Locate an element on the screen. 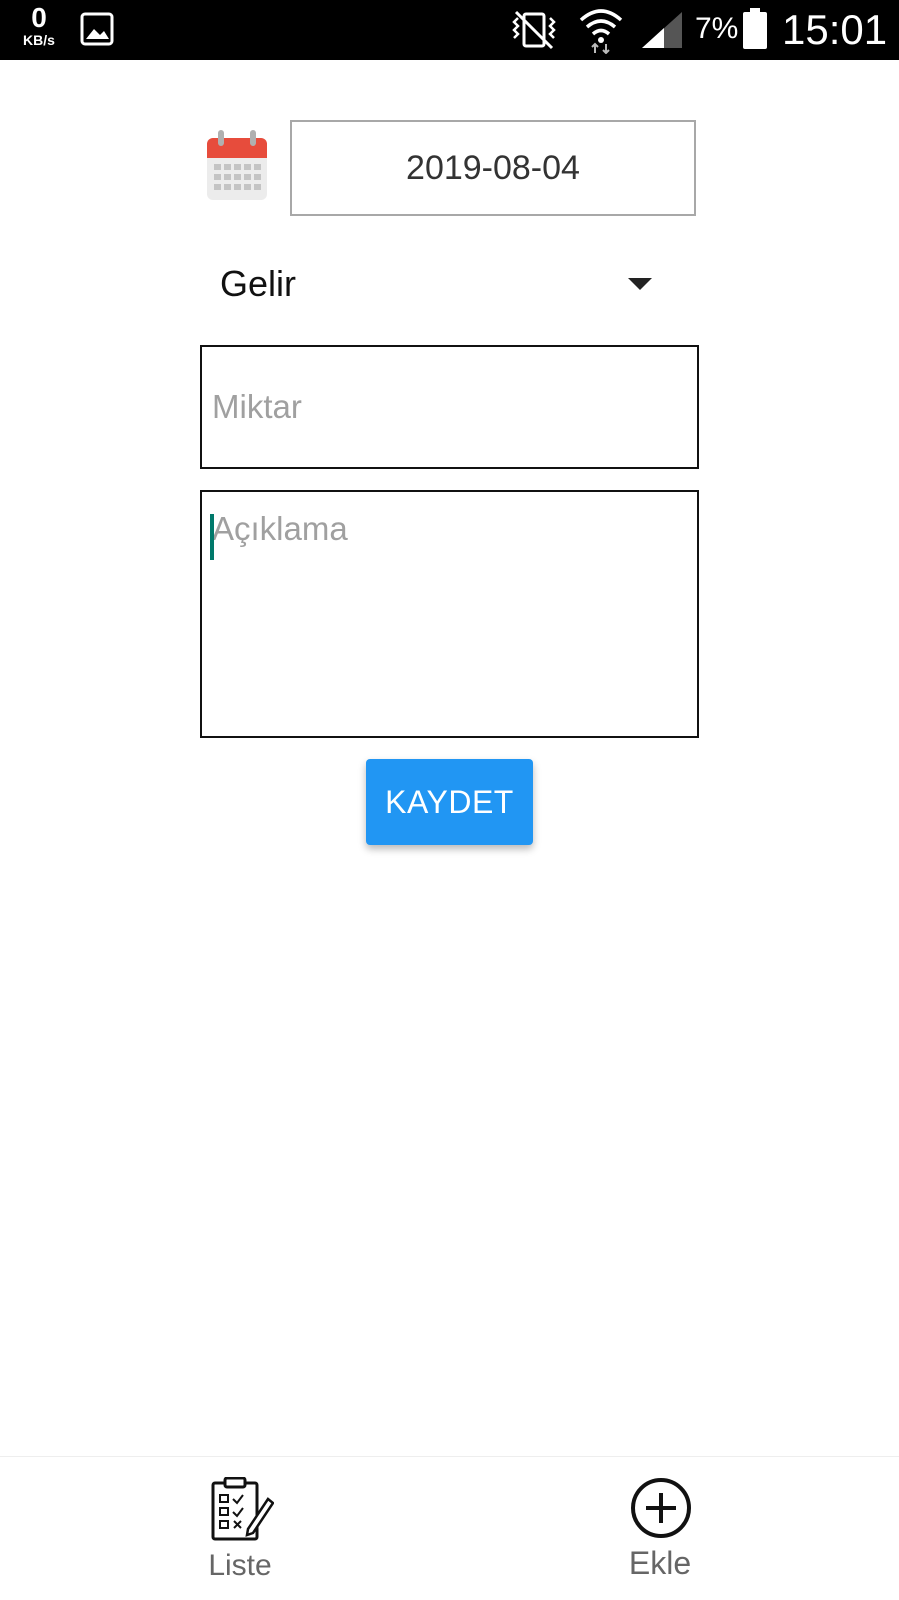 Image resolution: width=899 pixels, height=1600 pixels. clock: 15:01 is located at coordinates (835, 29).